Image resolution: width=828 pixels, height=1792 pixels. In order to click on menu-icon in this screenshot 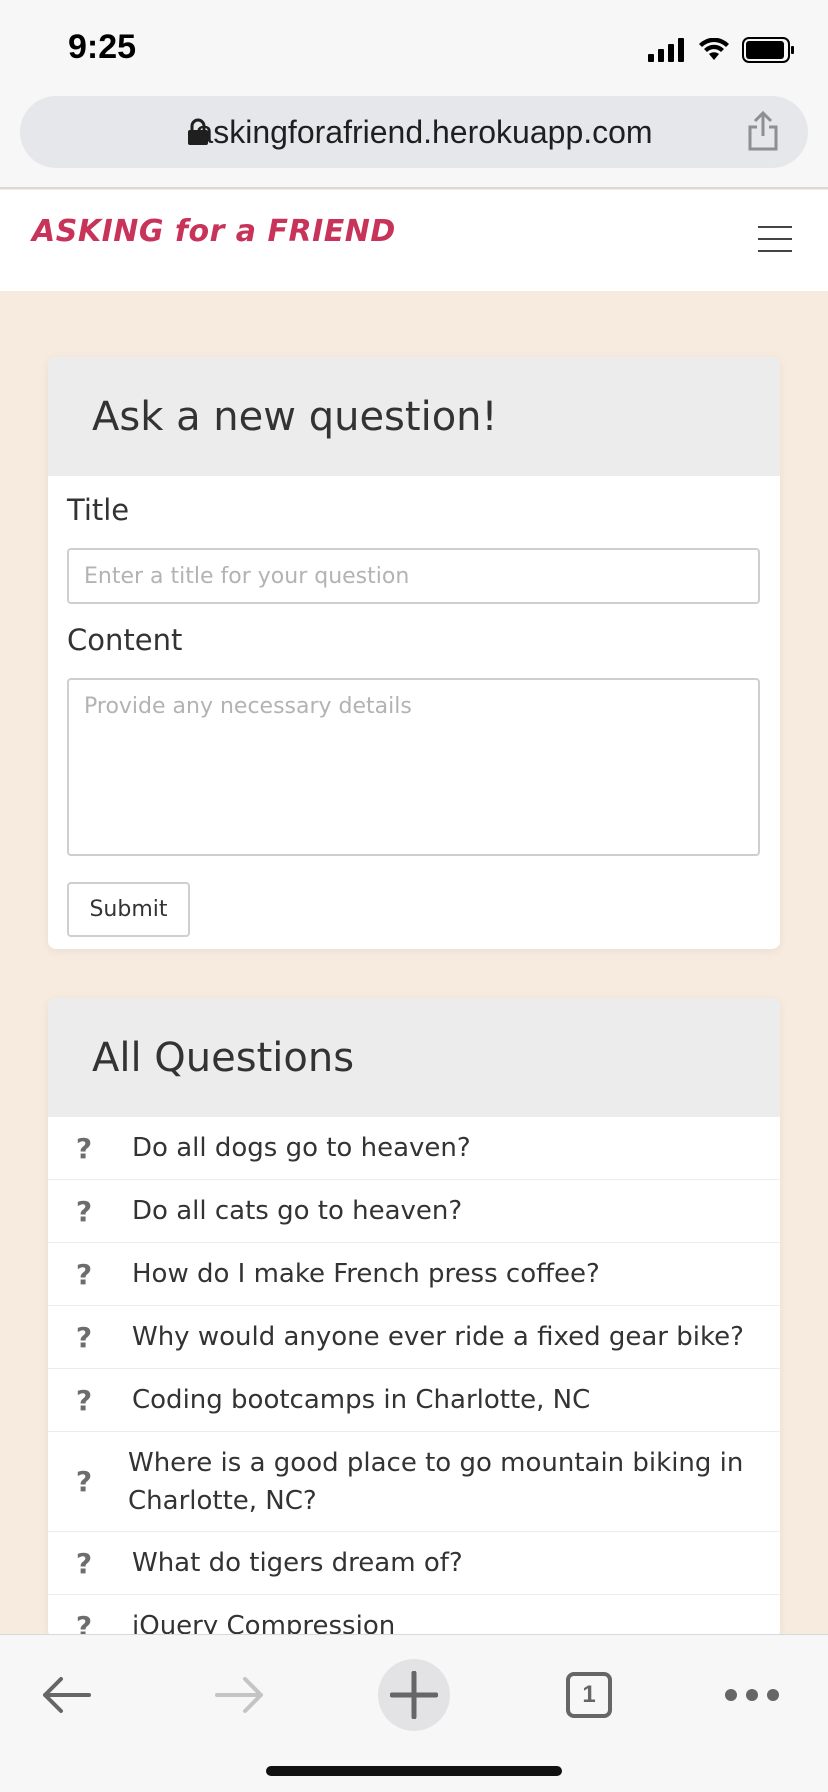, I will do `click(775, 239)`.